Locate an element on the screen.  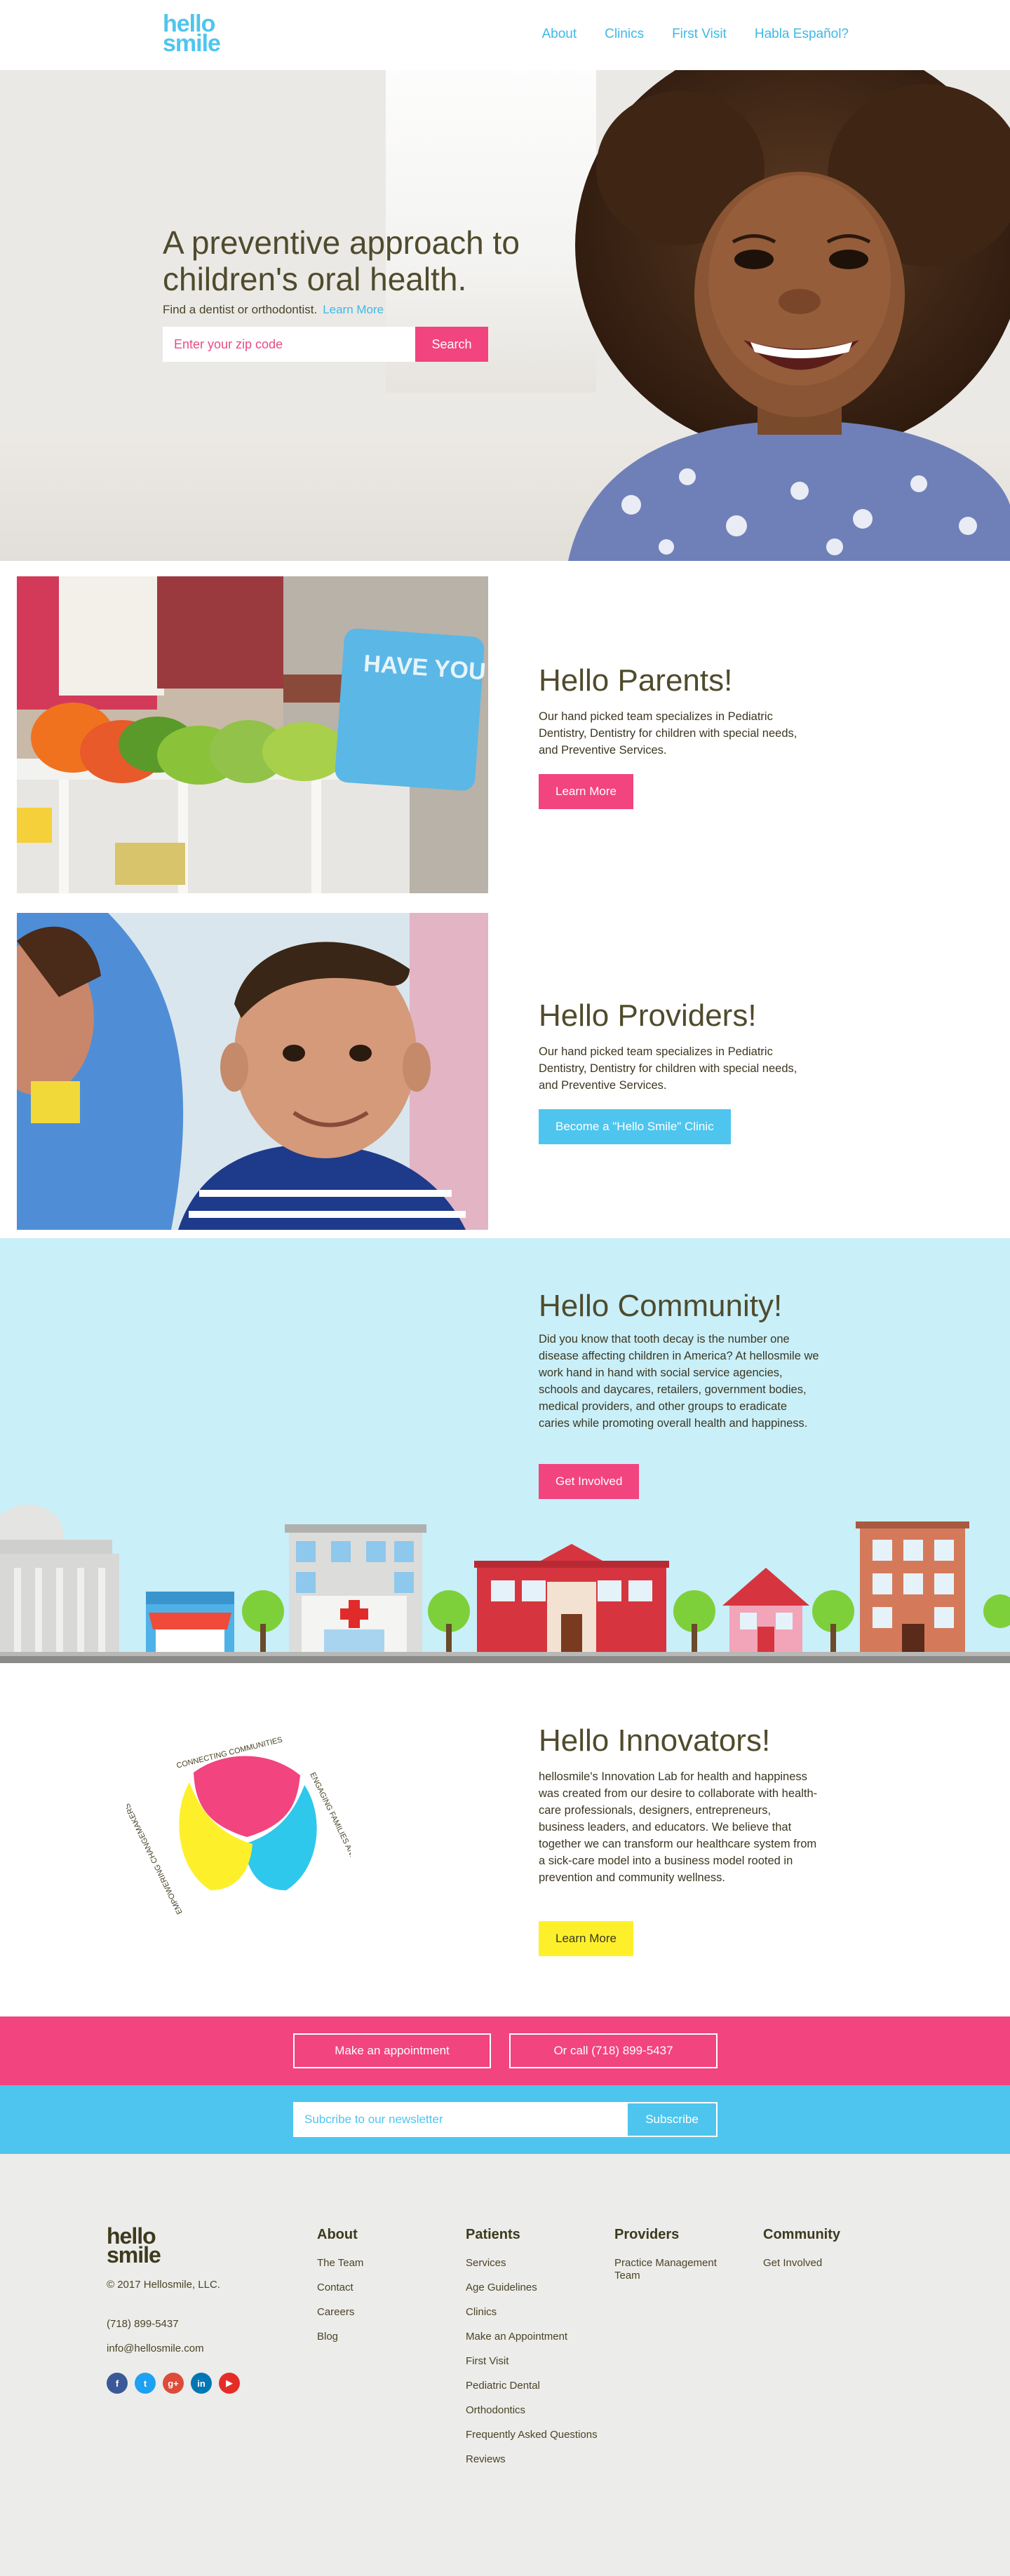
house-building is located at coordinates (765, 1610).